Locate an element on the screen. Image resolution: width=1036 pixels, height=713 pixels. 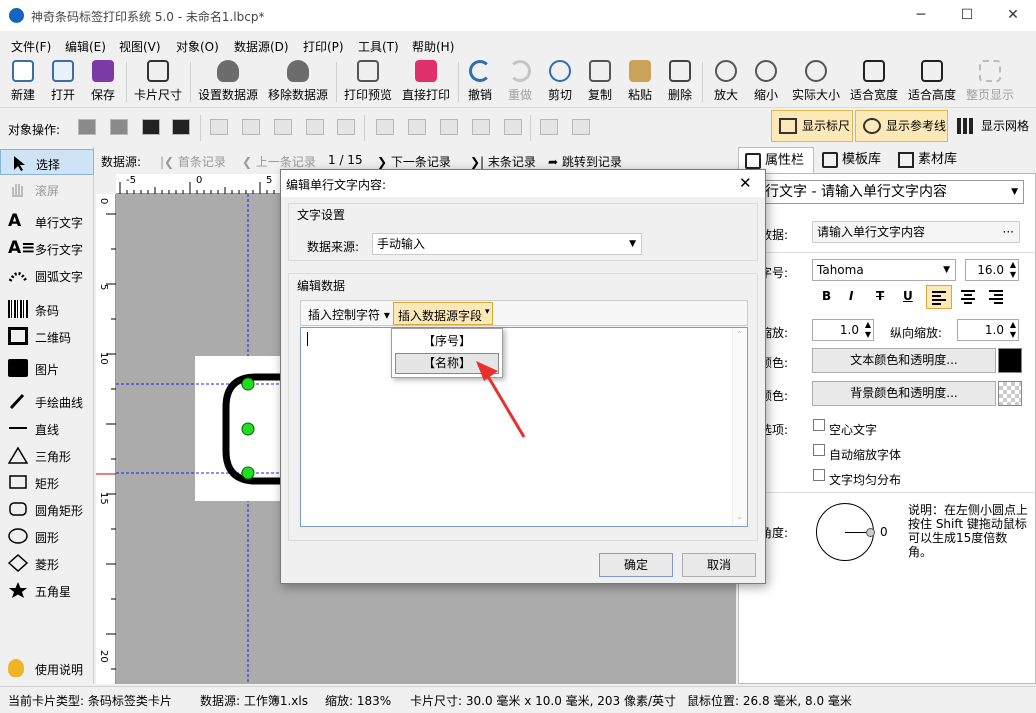
tool-freehand: 手绘曲线 is located at coordinates (47, 401).